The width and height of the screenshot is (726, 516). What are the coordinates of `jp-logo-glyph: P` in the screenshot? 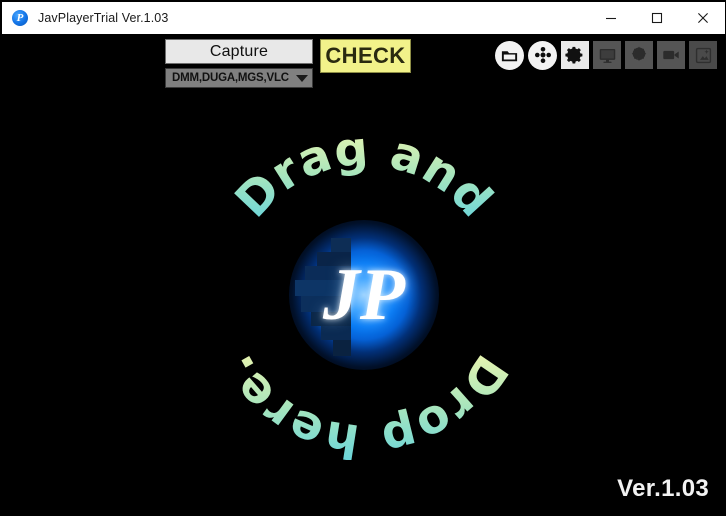 It's located at (20, 18).